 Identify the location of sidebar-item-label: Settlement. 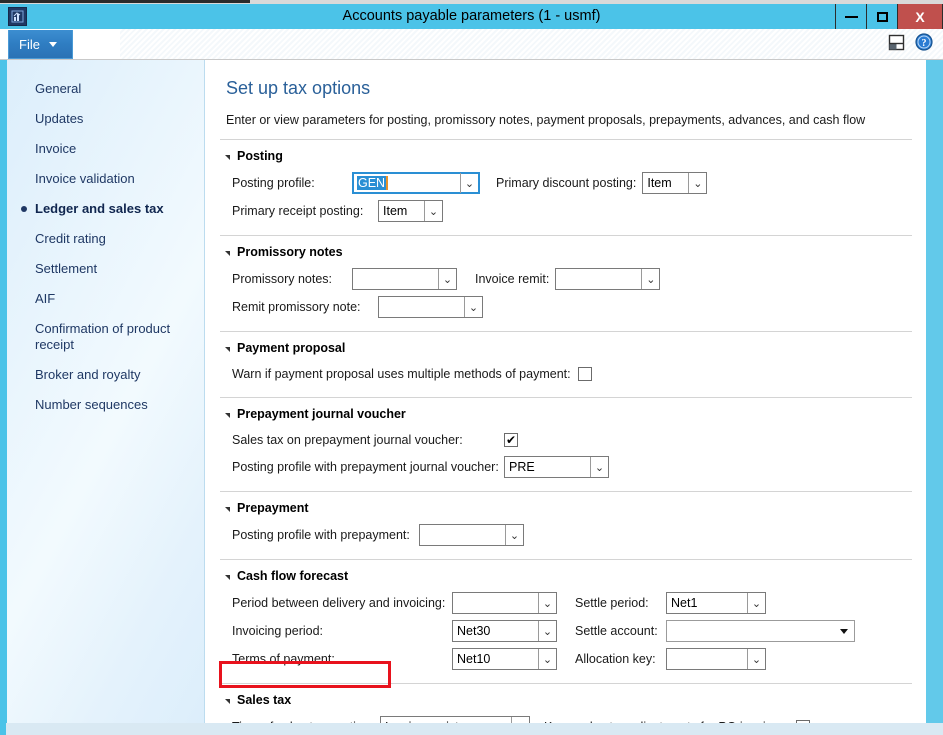
(66, 268).